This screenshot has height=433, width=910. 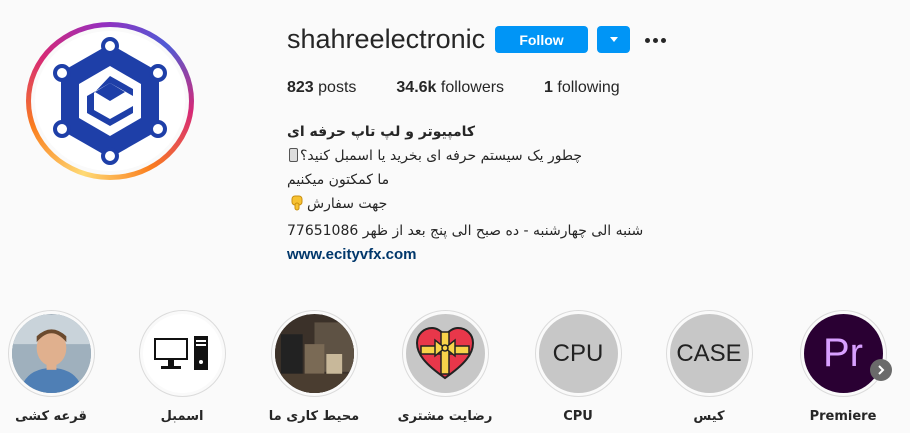 I want to click on highlight-label: اسمبل, so click(x=182, y=416).